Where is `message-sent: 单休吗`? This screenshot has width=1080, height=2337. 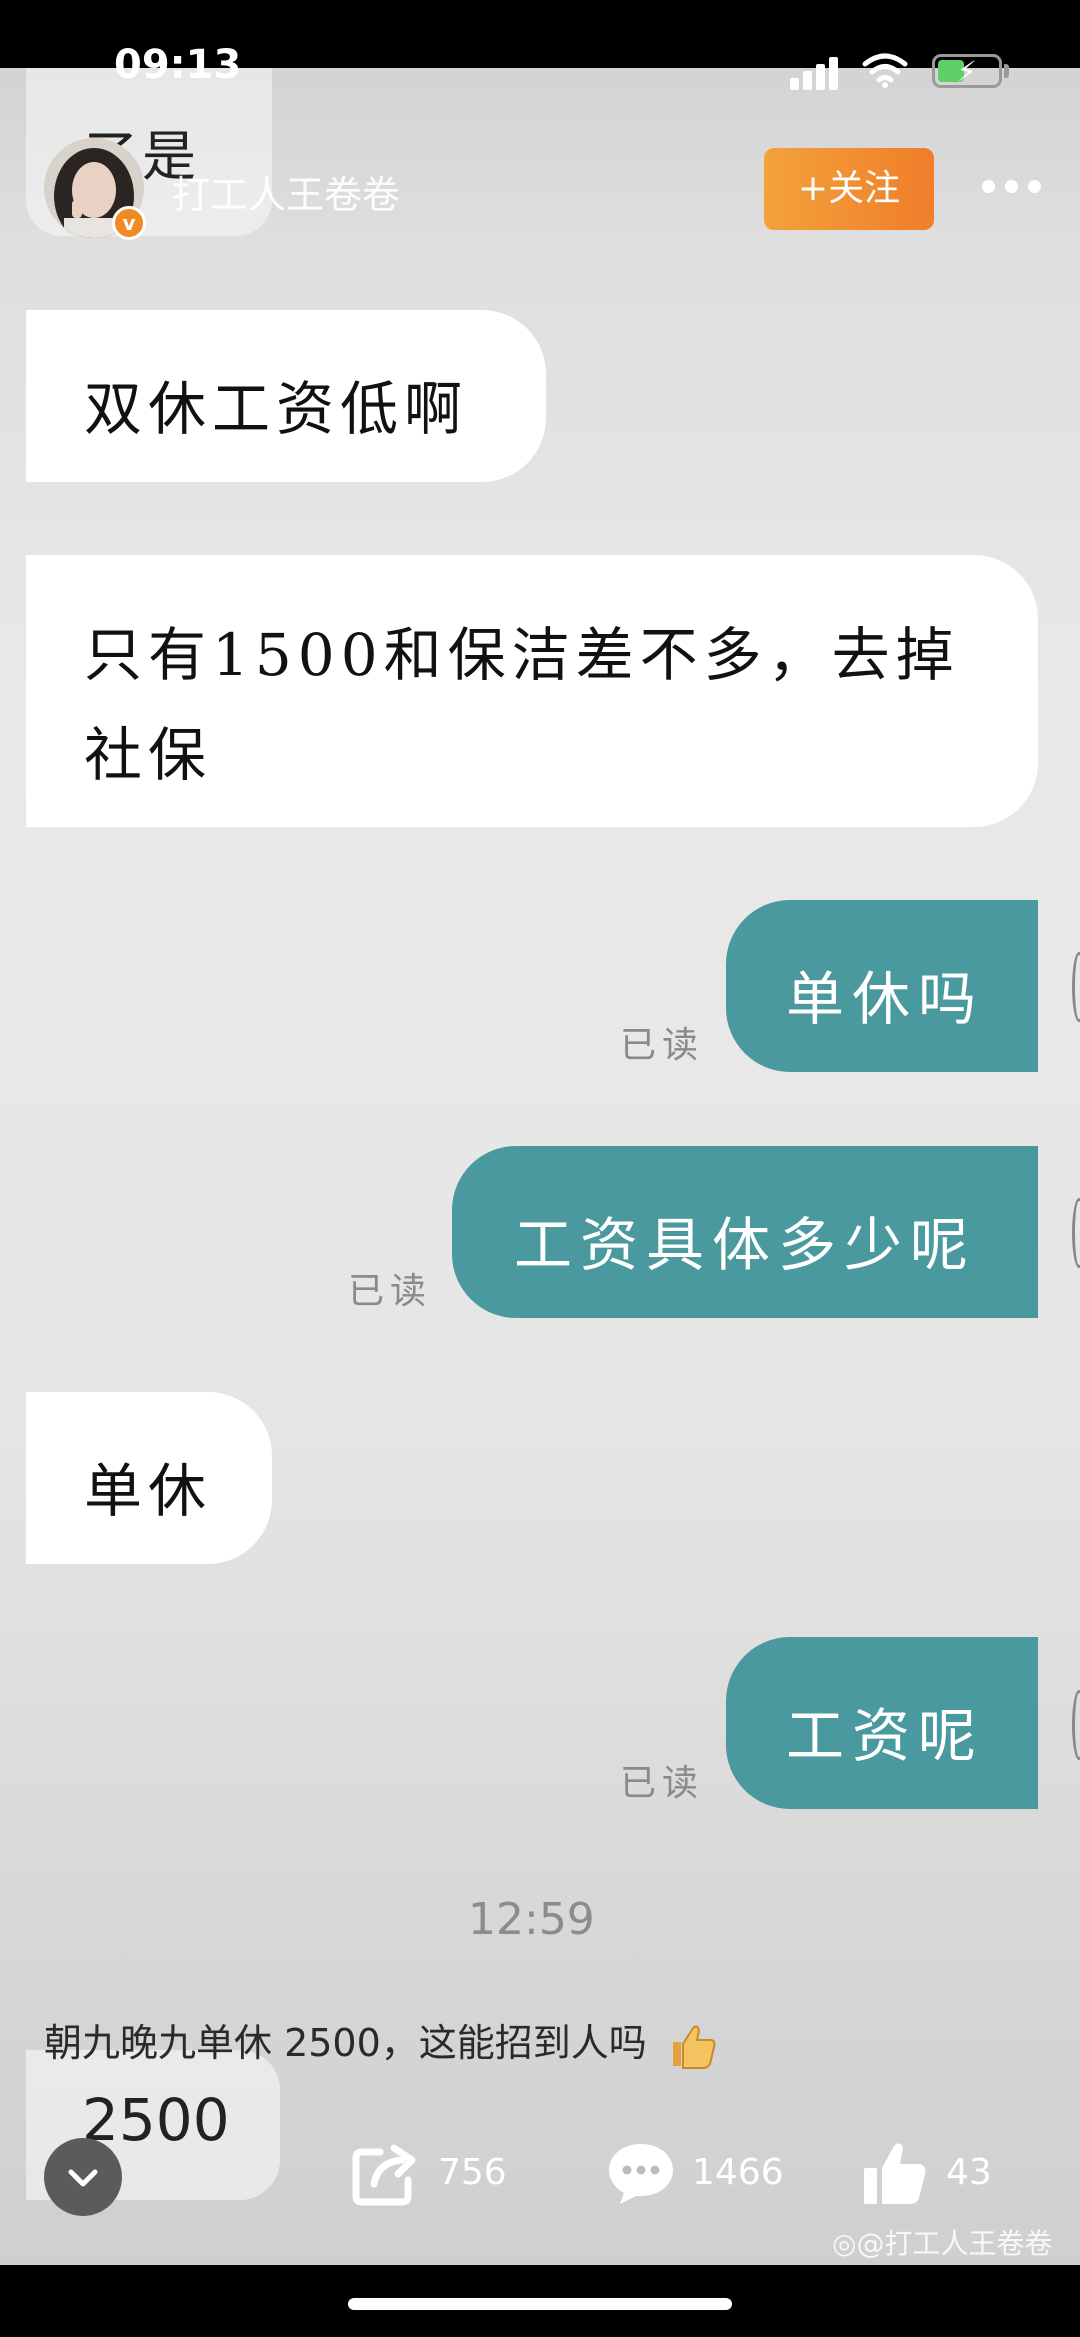
message-sent: 单休吗 is located at coordinates (882, 986).